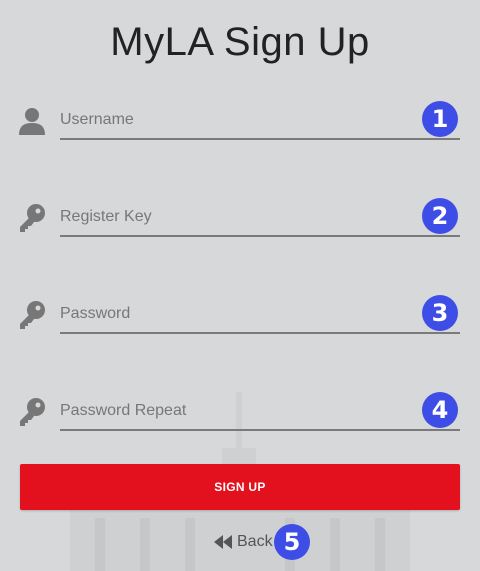 This screenshot has height=571, width=480. Describe the element at coordinates (440, 216) in the screenshot. I see `marker-badge-2: 2` at that location.